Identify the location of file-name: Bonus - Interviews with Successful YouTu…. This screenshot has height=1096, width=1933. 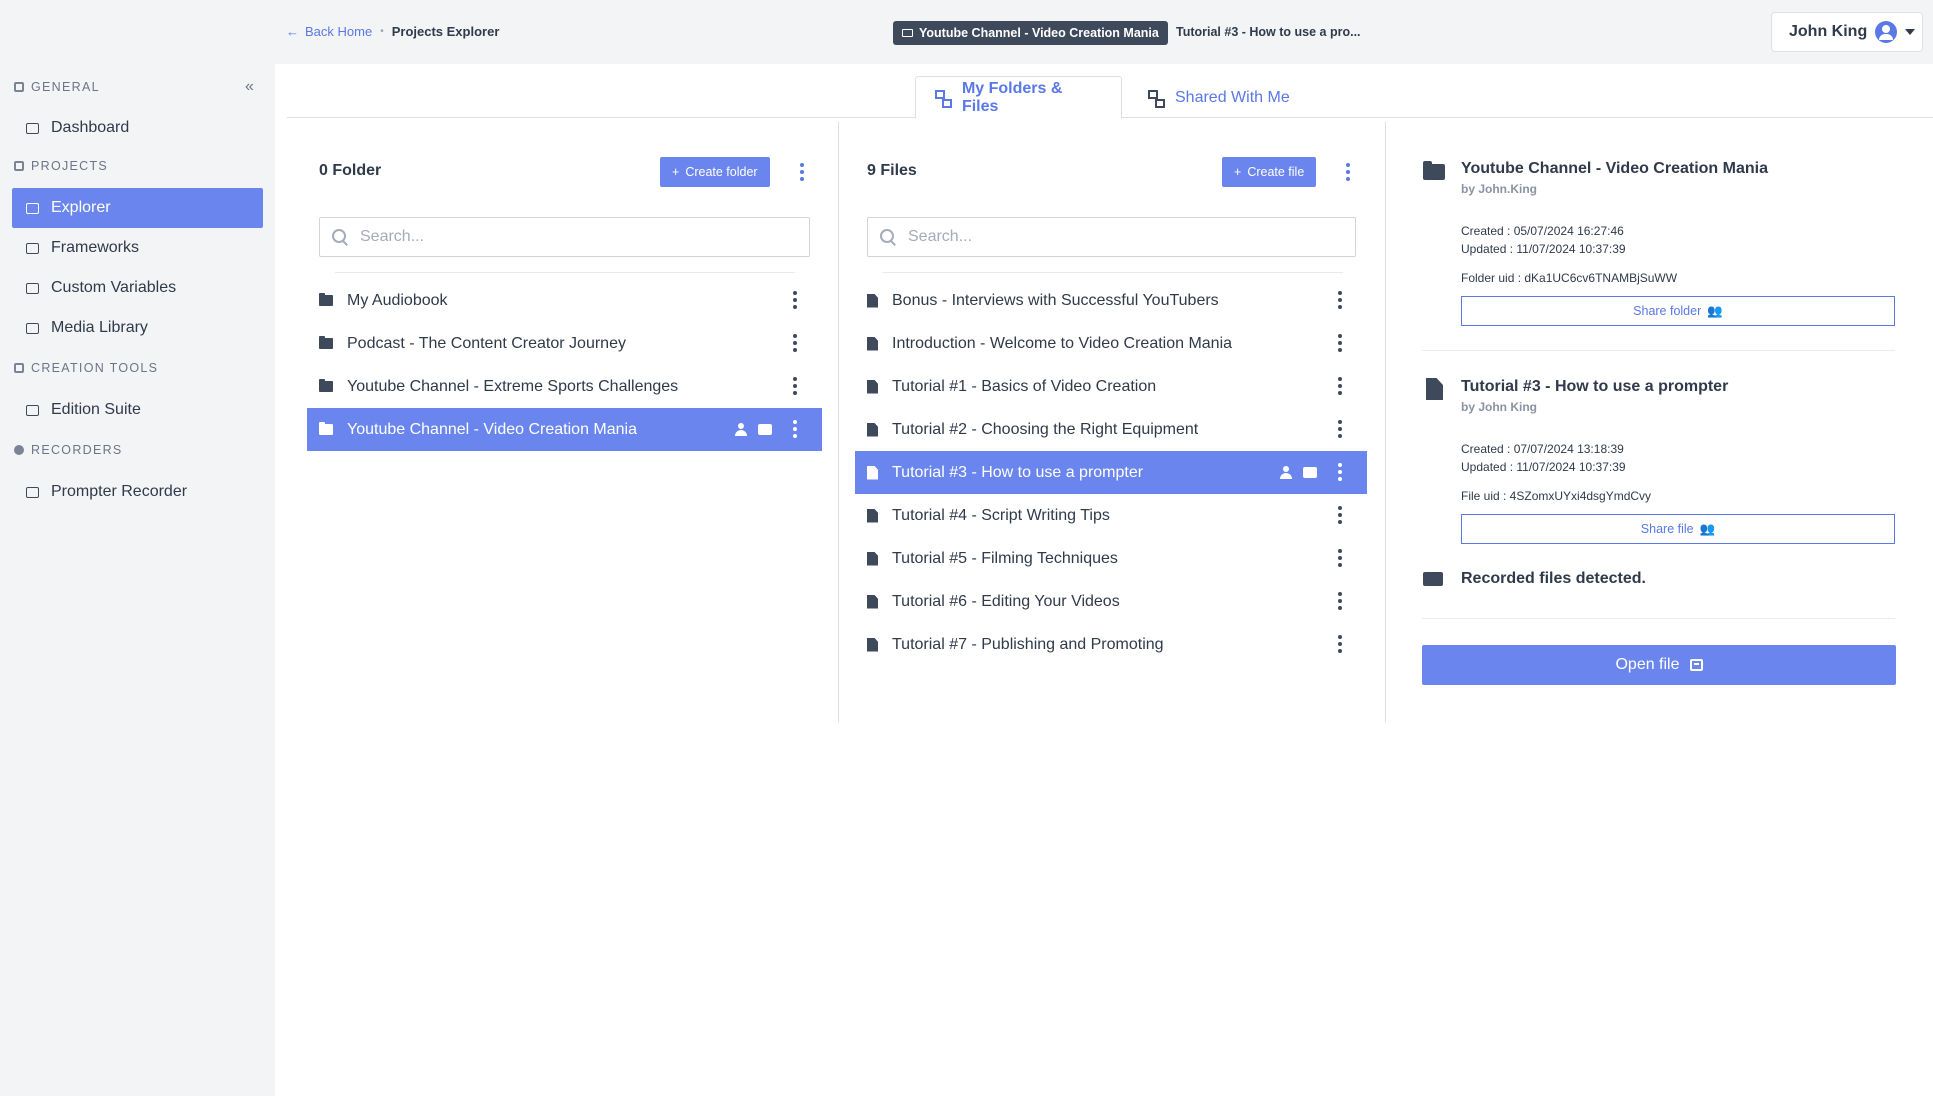
(1055, 300).